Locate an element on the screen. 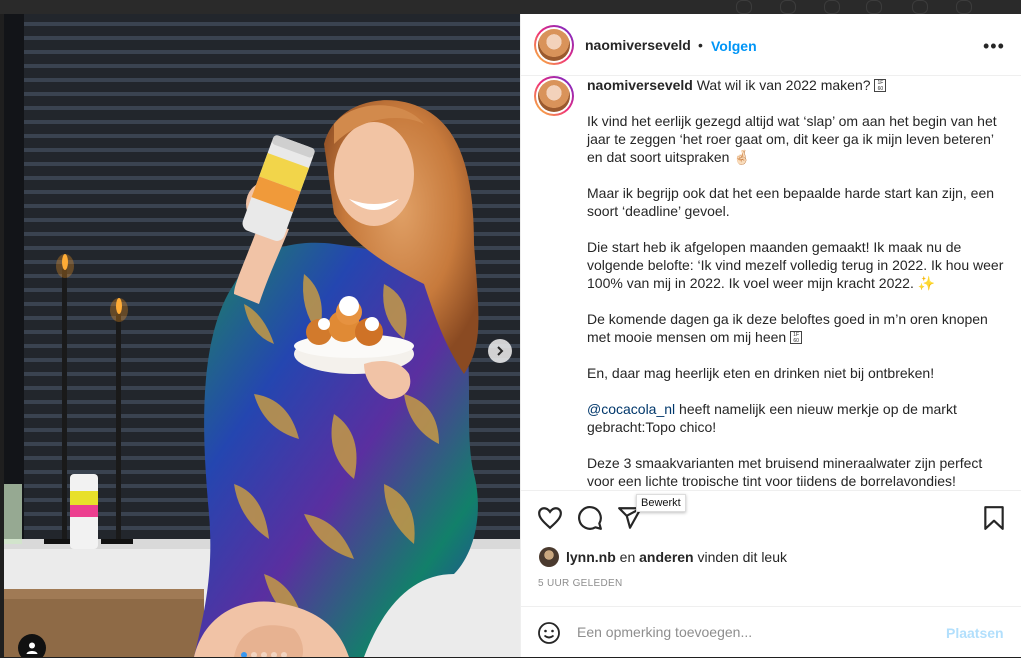 This screenshot has height=658, width=1021. caption-headline: Wat wil ik van 2022 maken? is located at coordinates (783, 85).